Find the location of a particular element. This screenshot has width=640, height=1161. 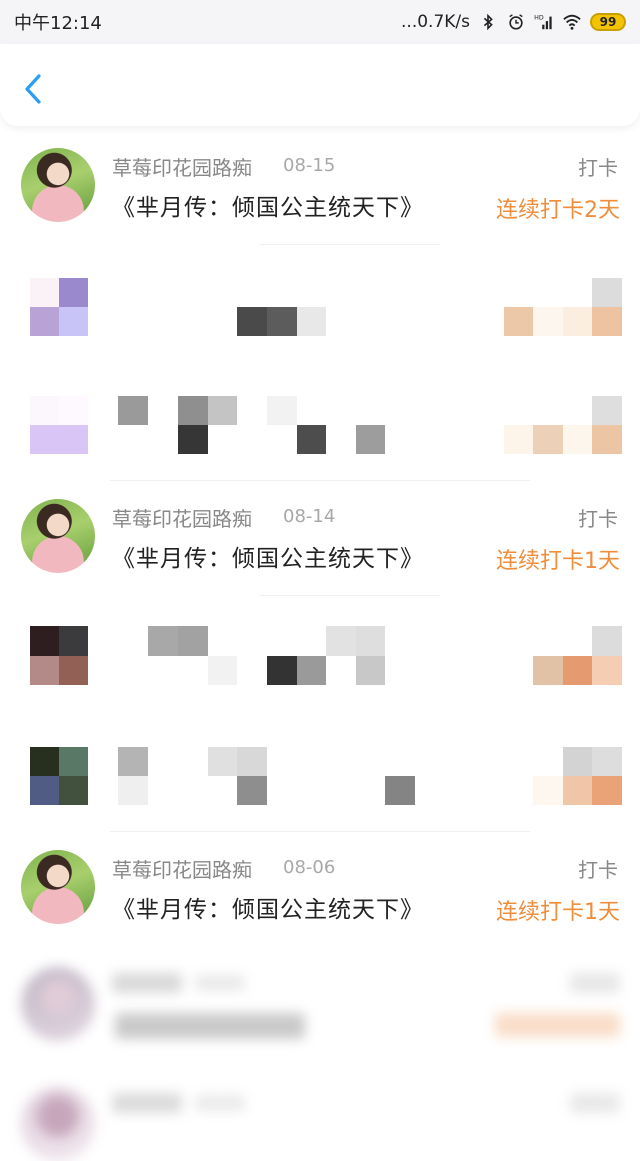

entry-date: 08-14 is located at coordinates (309, 516).